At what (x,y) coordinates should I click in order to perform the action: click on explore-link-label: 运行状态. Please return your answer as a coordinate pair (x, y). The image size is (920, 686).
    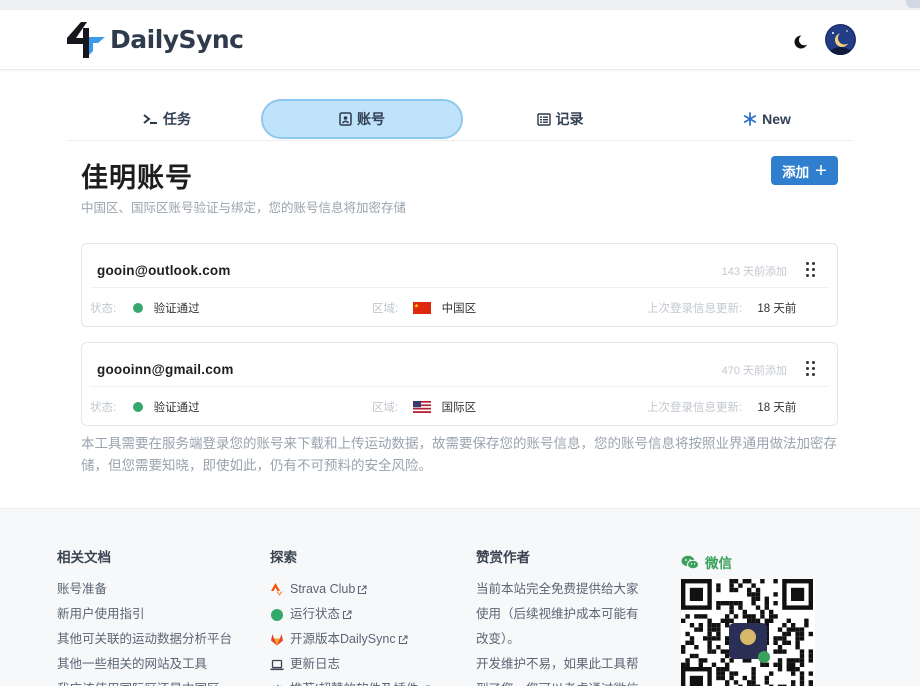
    Looking at the image, I should click on (315, 614).